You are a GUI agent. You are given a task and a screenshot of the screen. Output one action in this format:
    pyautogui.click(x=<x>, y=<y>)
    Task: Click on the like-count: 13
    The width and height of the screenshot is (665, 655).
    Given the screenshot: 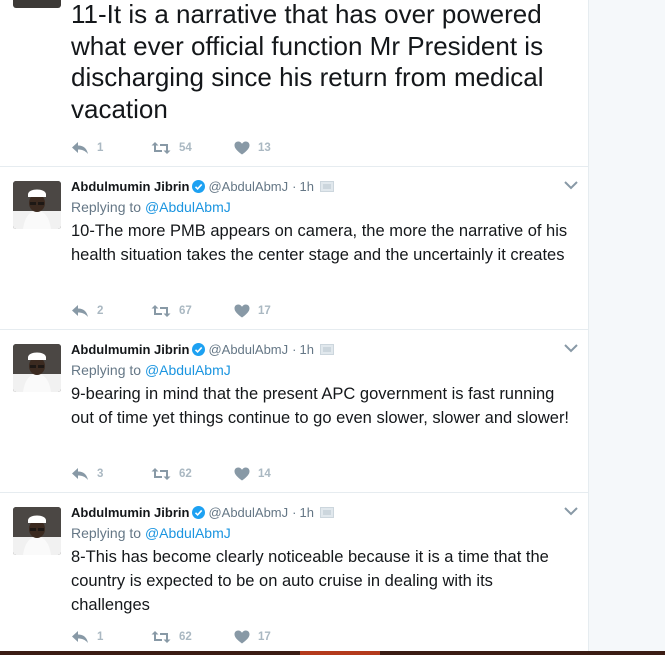 What is the action you would take?
    pyautogui.click(x=264, y=148)
    